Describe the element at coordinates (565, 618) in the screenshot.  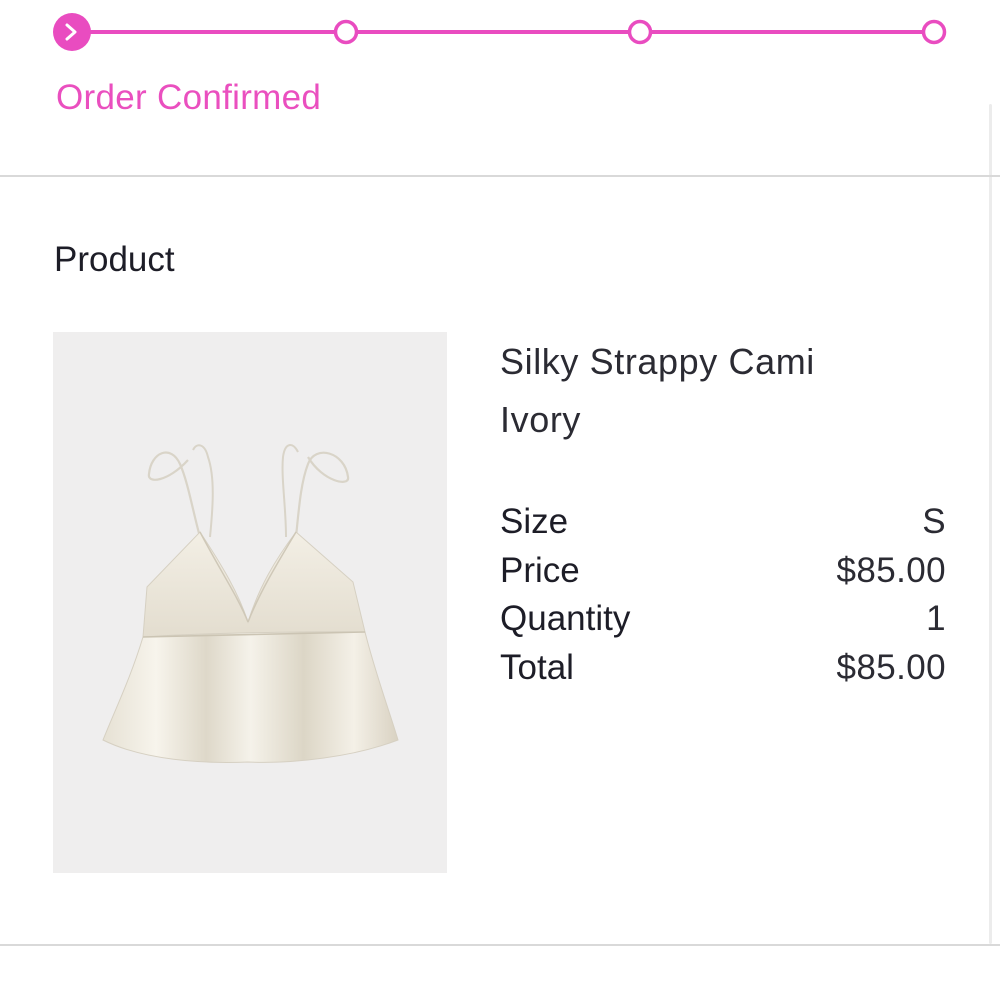
I see `quantity-label: Quantity` at that location.